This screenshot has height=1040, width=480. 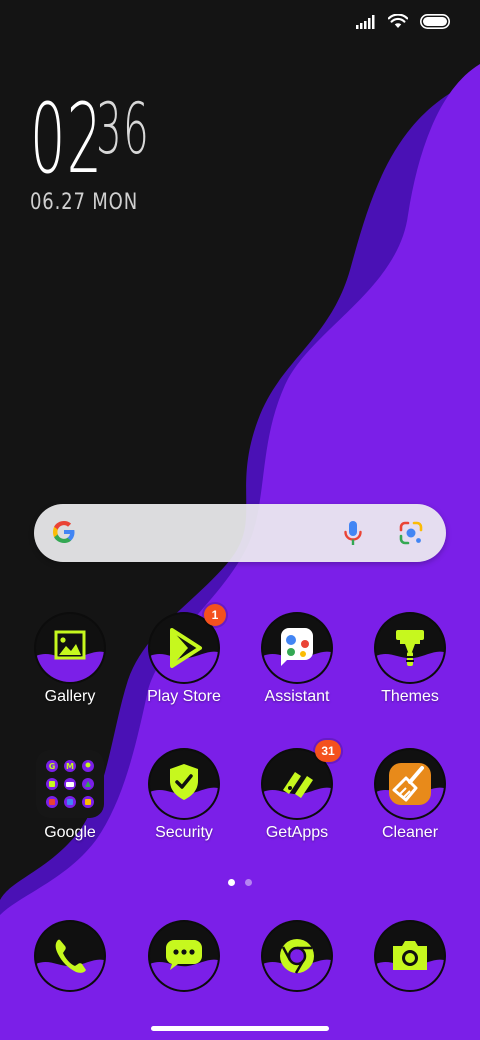 I want to click on broom-icon, so click(x=410, y=784).